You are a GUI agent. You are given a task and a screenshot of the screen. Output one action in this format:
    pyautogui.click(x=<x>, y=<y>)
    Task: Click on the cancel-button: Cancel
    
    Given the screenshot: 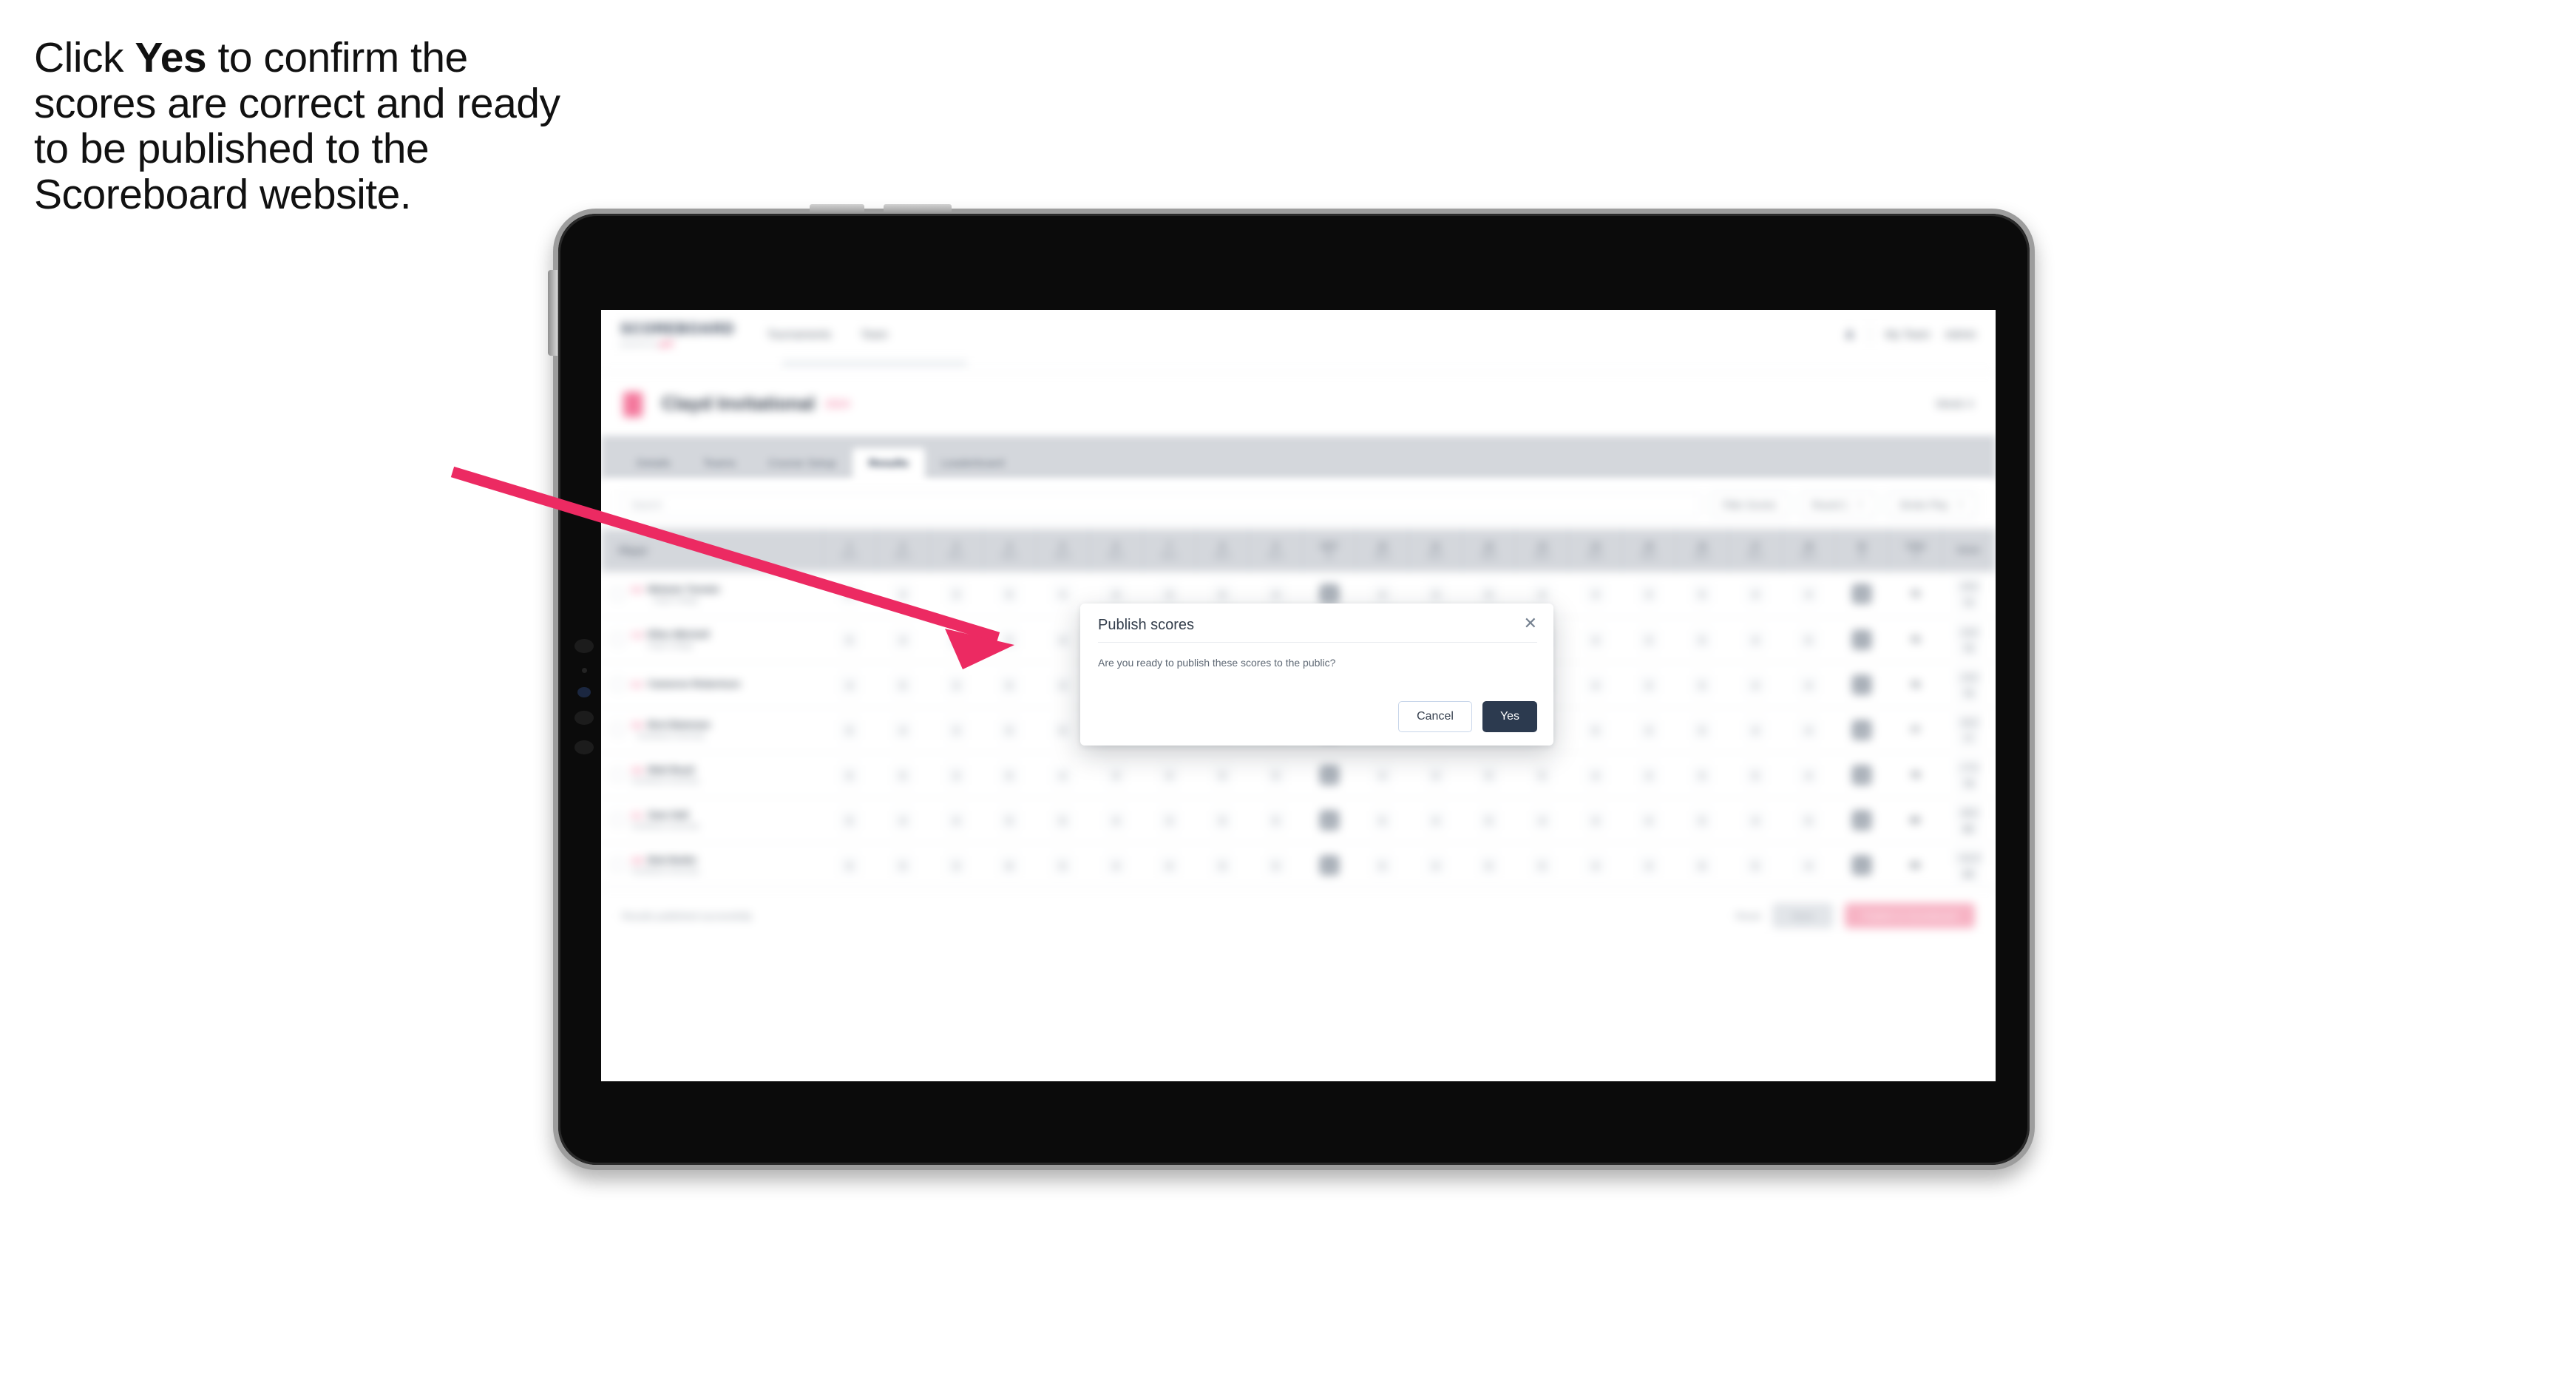 What is the action you would take?
    pyautogui.click(x=1435, y=716)
    